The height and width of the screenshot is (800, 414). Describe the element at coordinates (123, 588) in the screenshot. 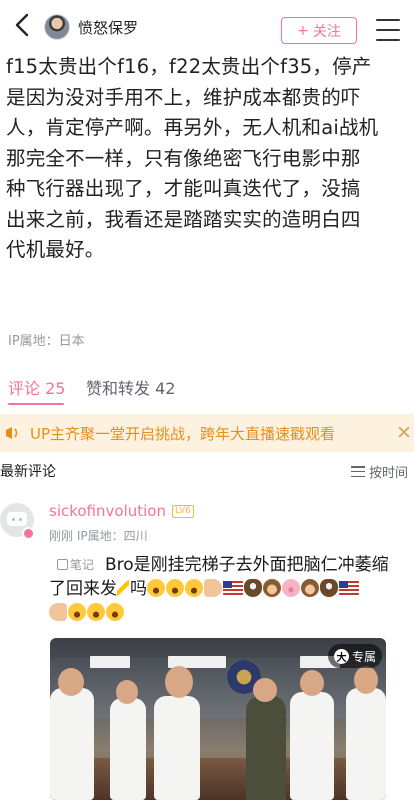

I see `bolt-emoji-icon` at that location.